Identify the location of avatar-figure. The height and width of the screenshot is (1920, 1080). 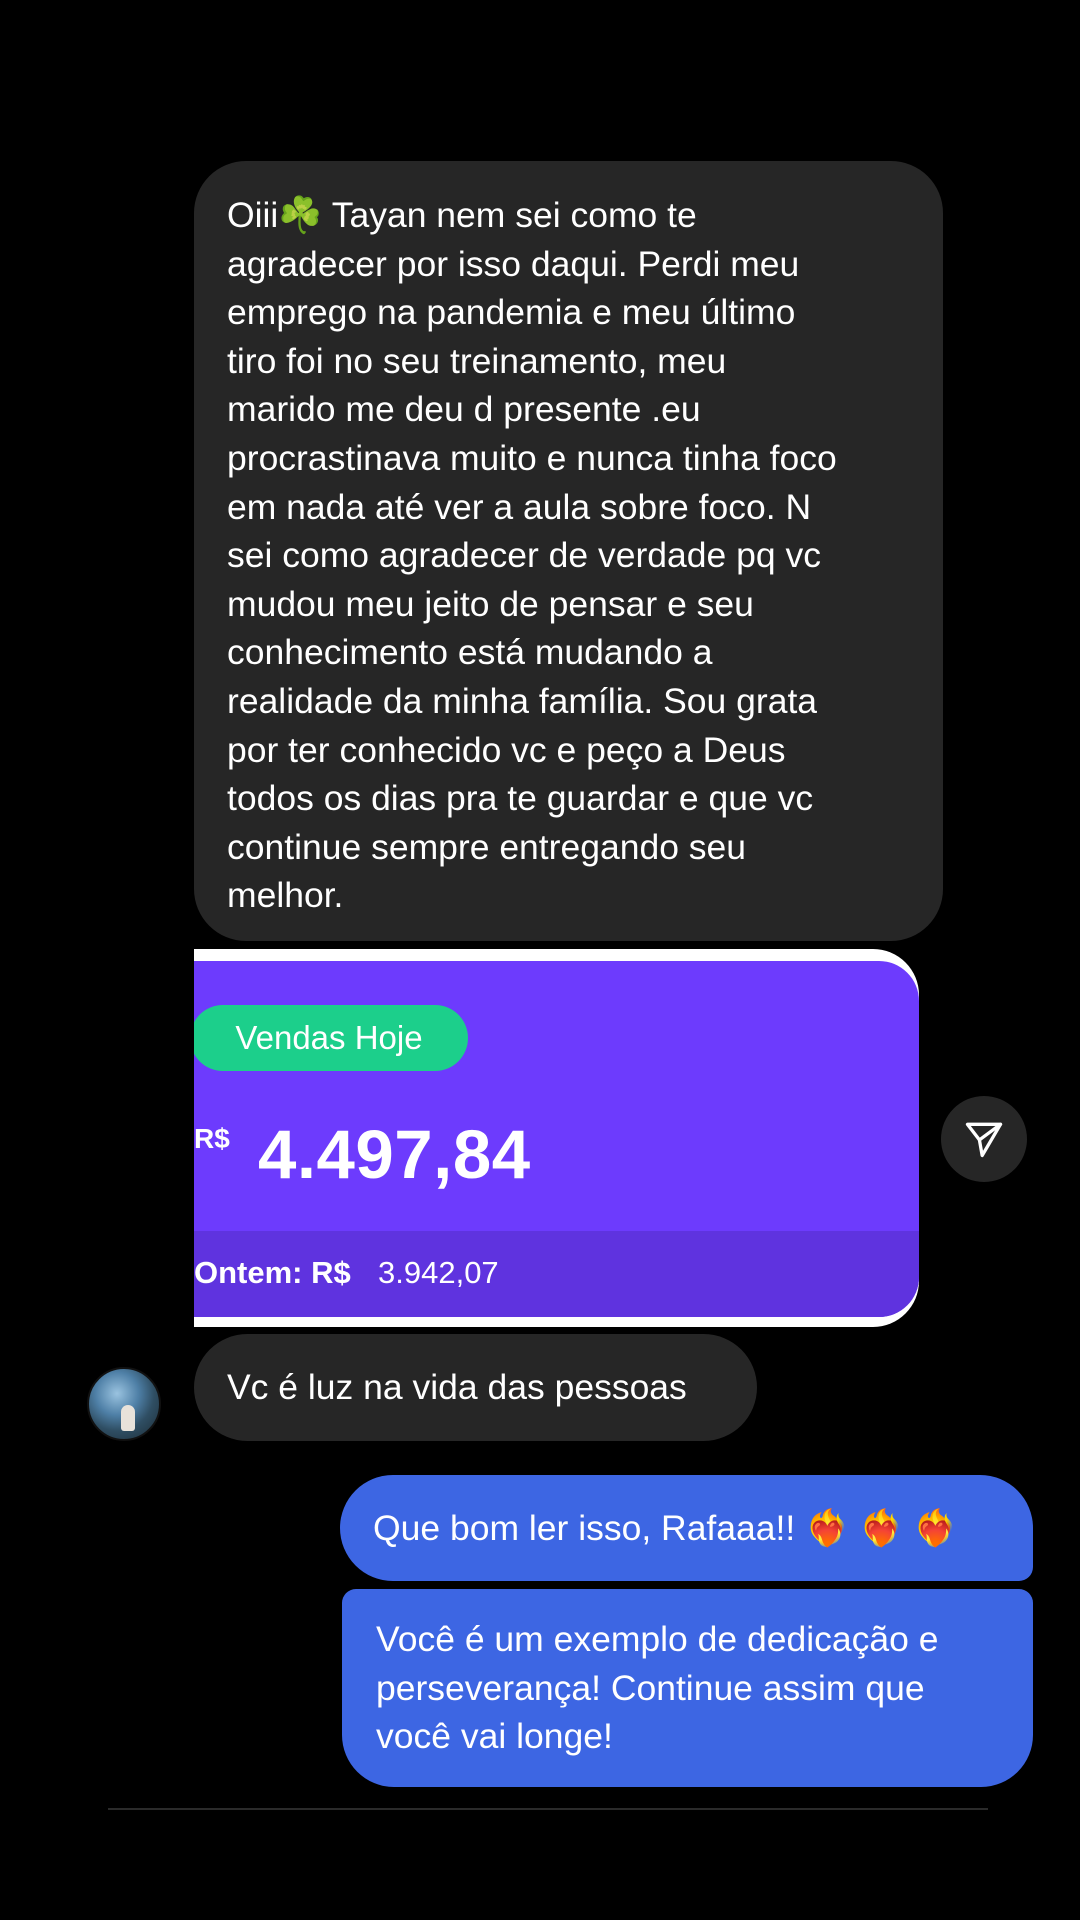
(128, 1418).